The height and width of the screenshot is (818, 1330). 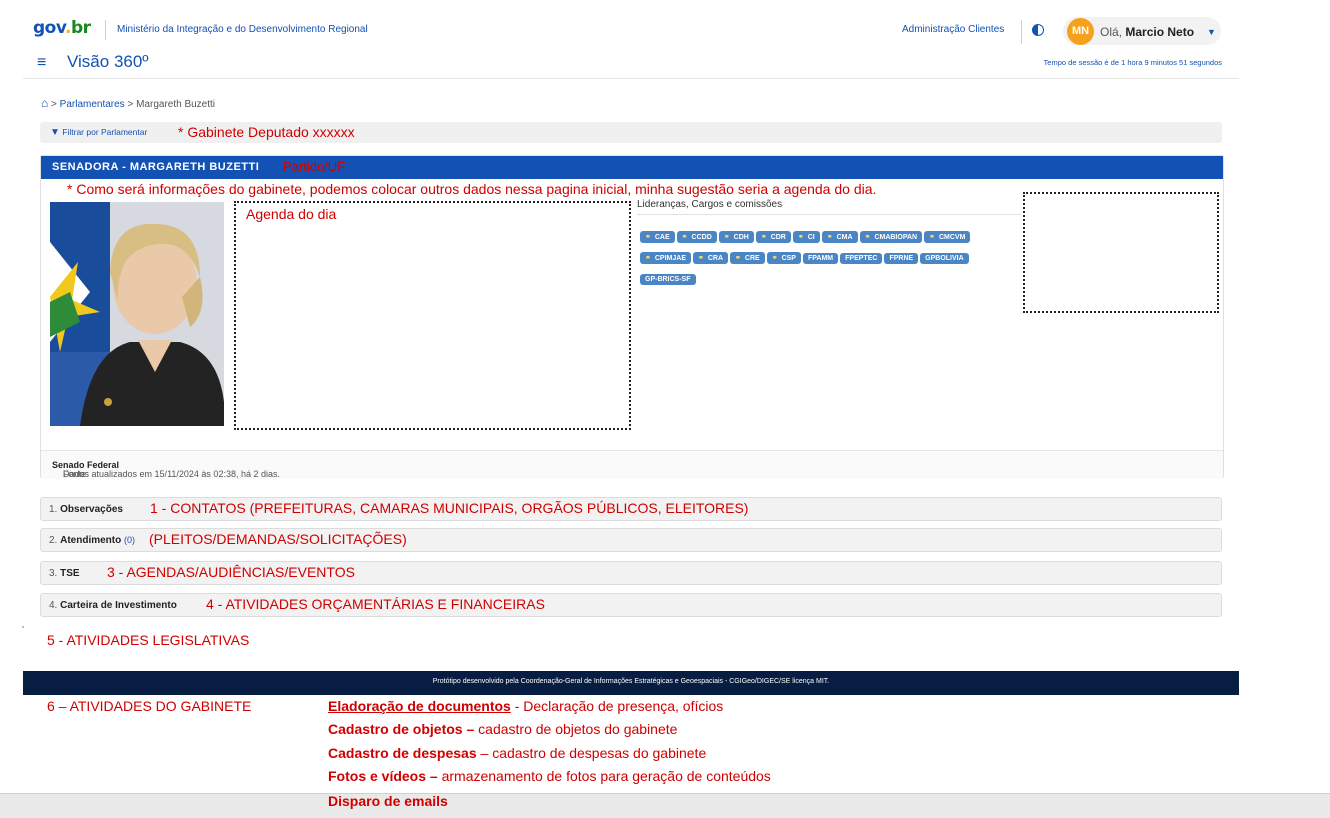 What do you see at coordinates (291, 214) in the screenshot?
I see `agenda-label: Agenda do dia` at bounding box center [291, 214].